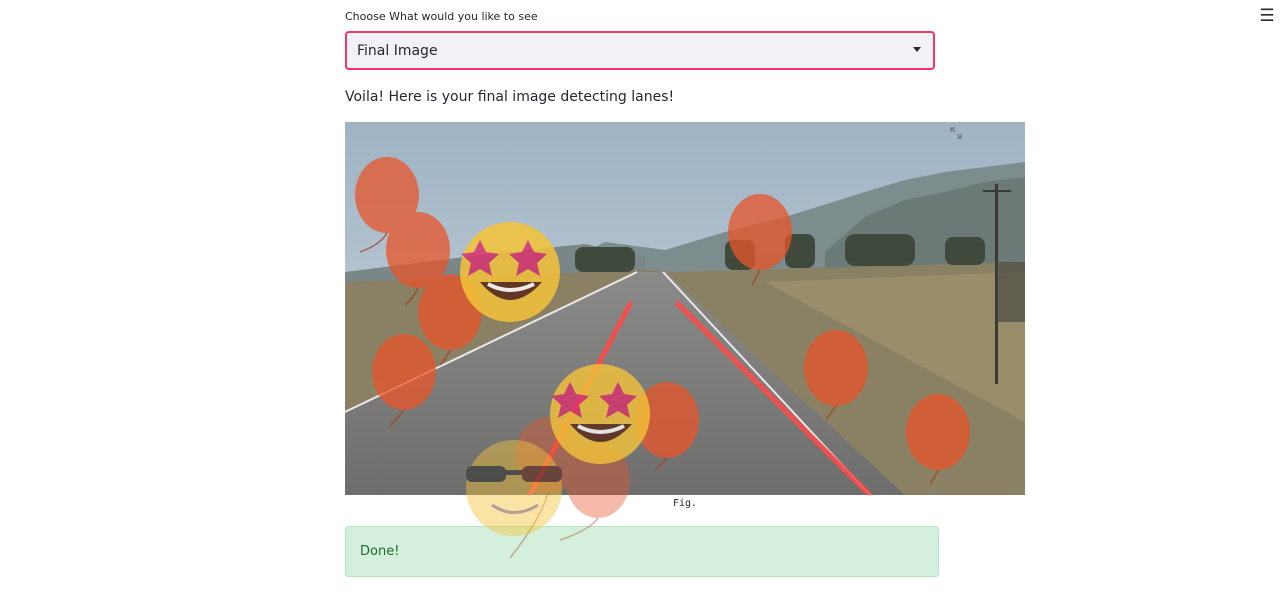 This screenshot has height=596, width=1280. What do you see at coordinates (640, 50) in the screenshot?
I see `view-select: Final Image` at bounding box center [640, 50].